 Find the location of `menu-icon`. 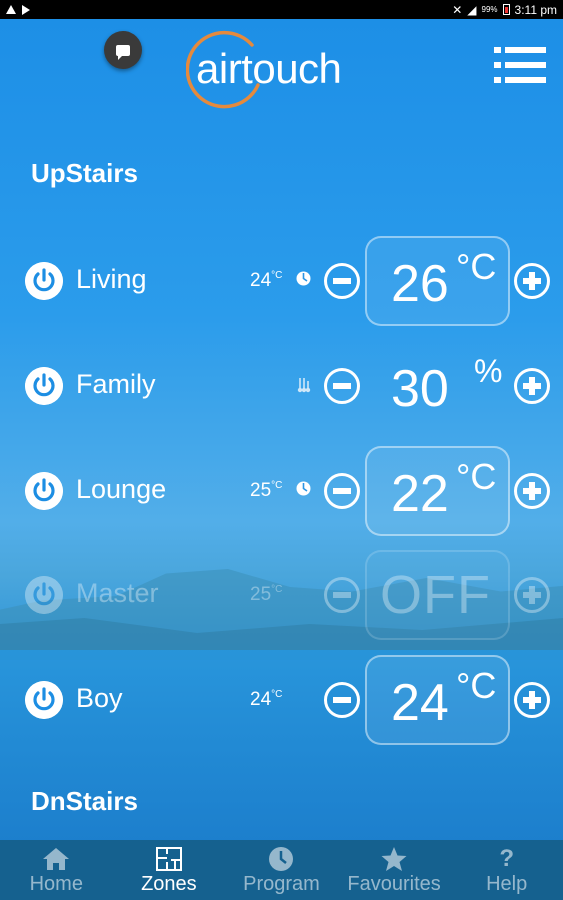

menu-icon is located at coordinates (520, 50).